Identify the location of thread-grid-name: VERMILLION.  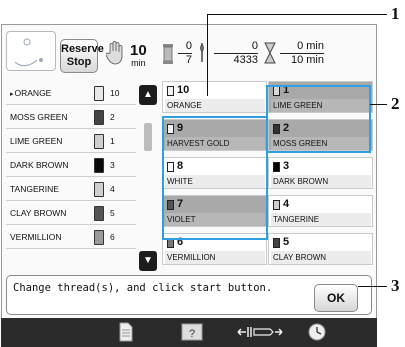
(215, 257).